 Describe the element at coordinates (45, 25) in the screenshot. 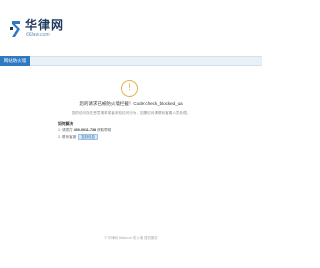

I see `logo-name: 华律网` at that location.